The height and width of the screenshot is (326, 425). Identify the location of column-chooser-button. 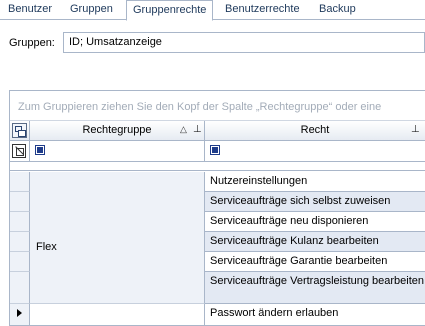
(20, 131).